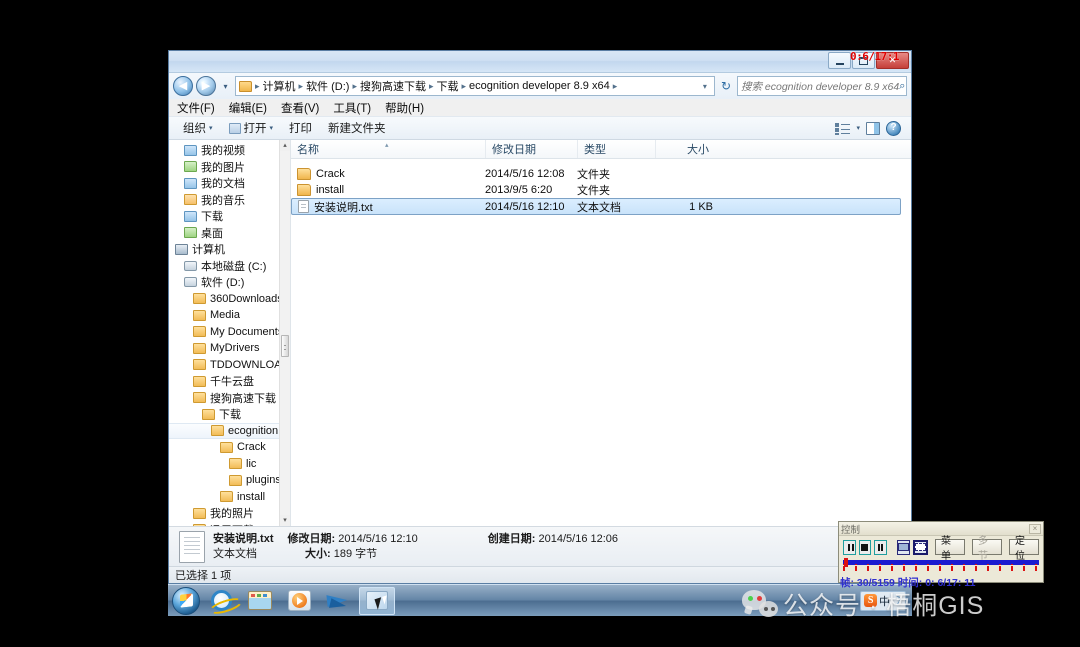  Describe the element at coordinates (229, 332) in the screenshot. I see `tree-item-my-documents: My Documents` at that location.